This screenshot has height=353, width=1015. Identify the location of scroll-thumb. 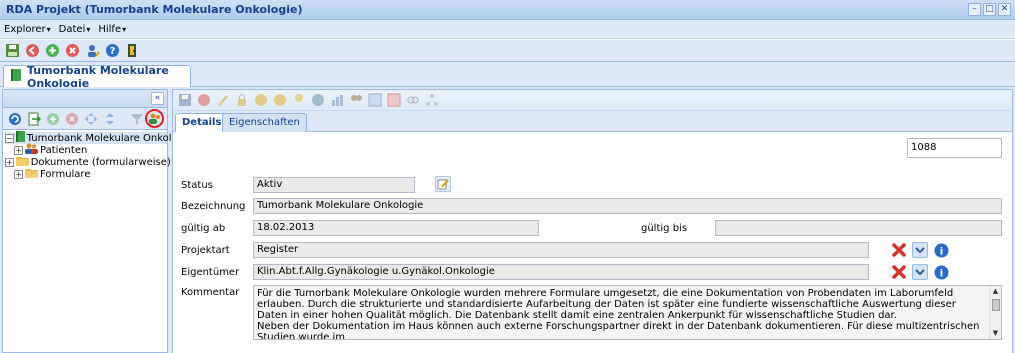
(996, 305).